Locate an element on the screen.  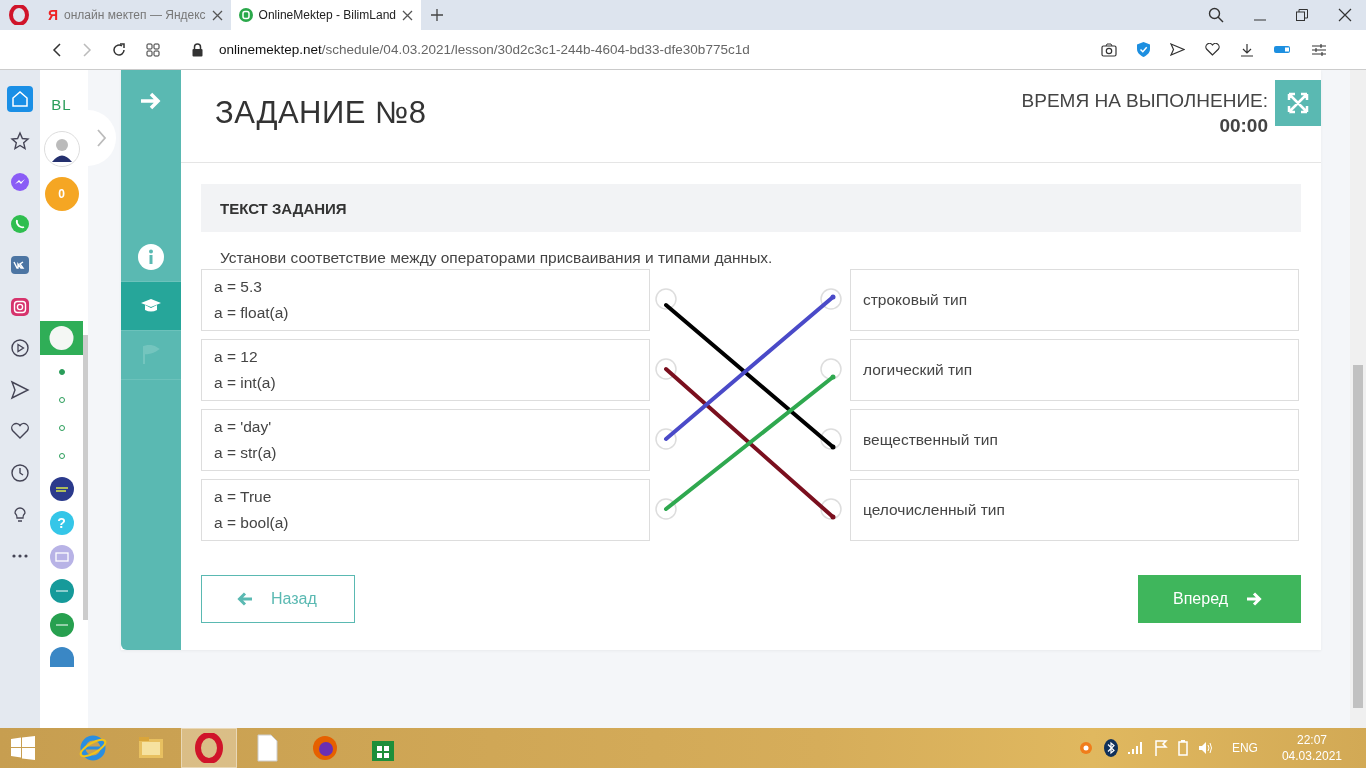
code-line: a = float(a) is located at coordinates (252, 313).